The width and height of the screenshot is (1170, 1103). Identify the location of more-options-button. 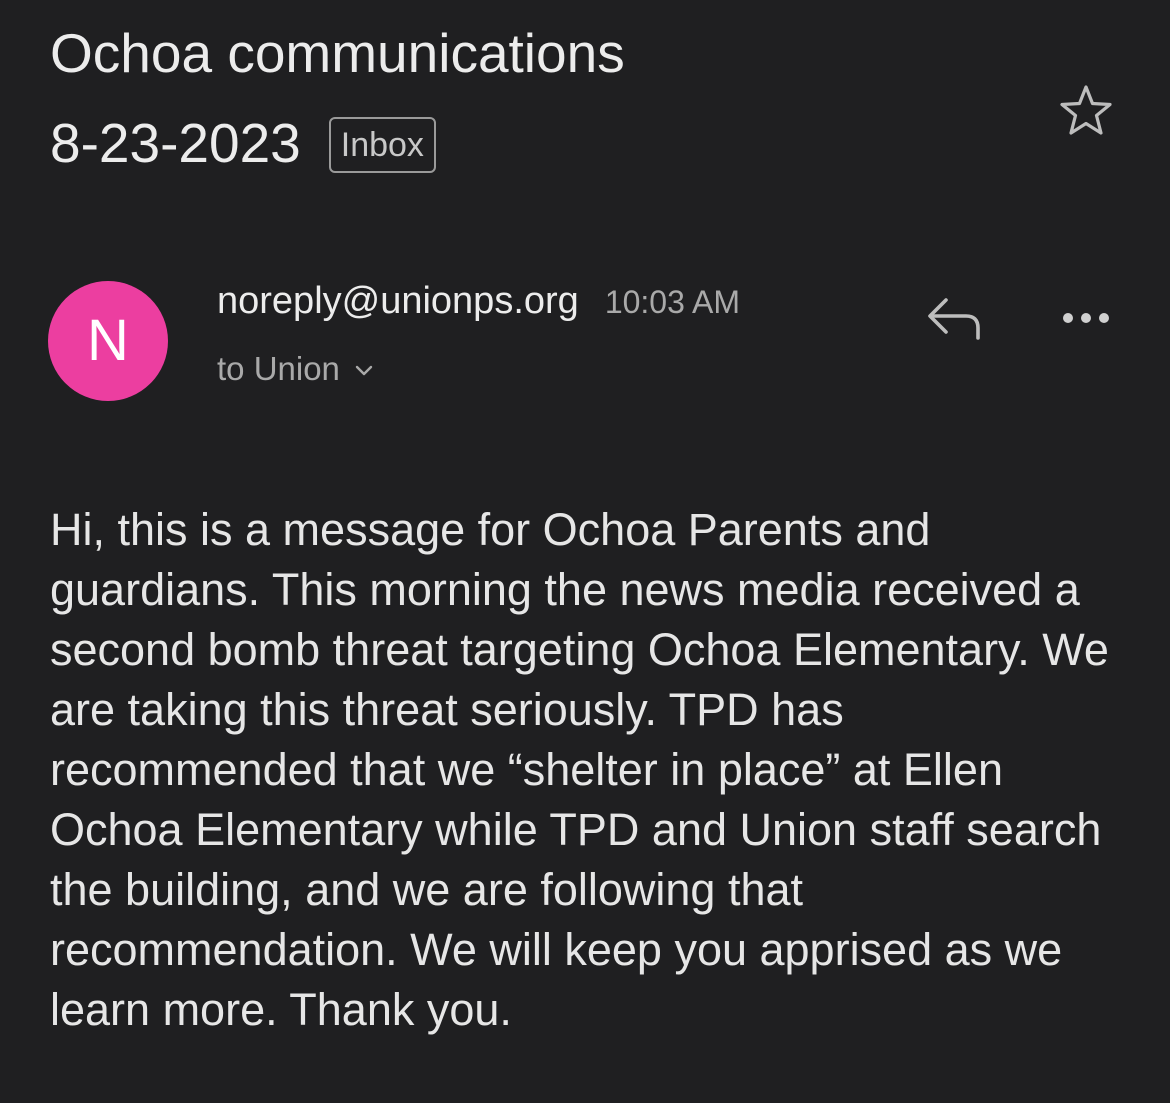
(1086, 318).